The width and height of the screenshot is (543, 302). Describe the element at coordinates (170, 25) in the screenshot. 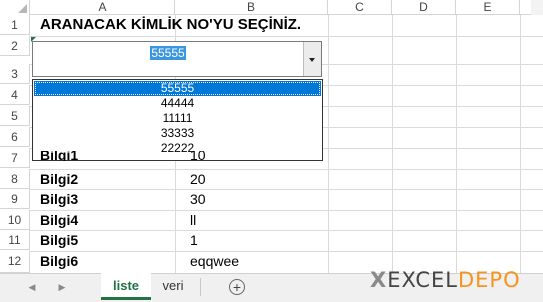

I see `title-cell: ARANACAK KİMLİK NO'YU SEÇİNİZ.` at that location.